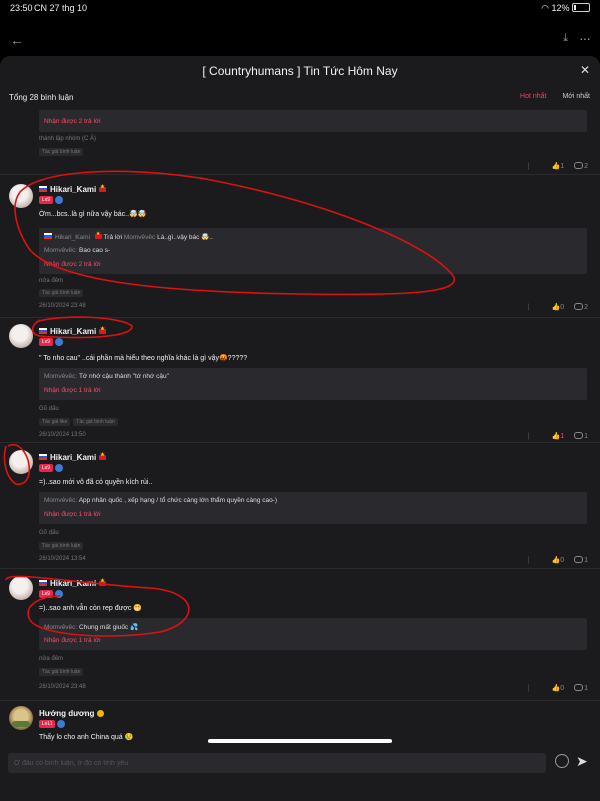 Image resolution: width=600 pixels, height=801 pixels. What do you see at coordinates (562, 761) in the screenshot?
I see `emoji-icon` at bounding box center [562, 761].